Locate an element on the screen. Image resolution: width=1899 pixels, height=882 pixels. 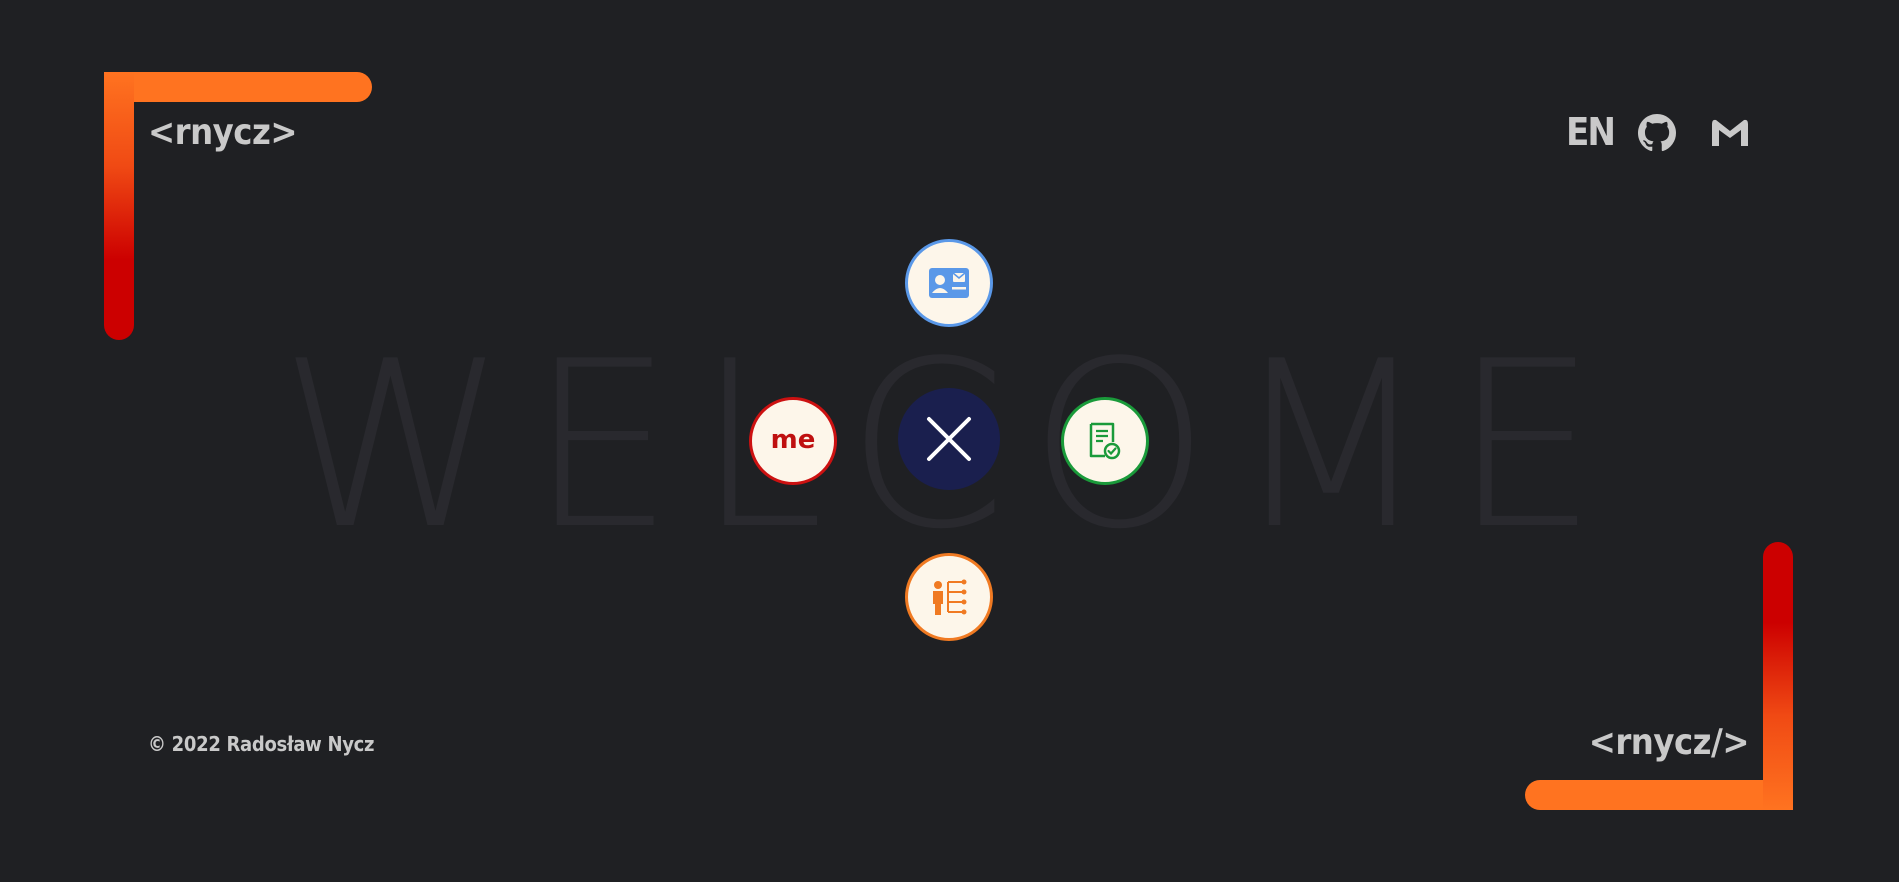
footer-logo: <rnycz/> is located at coordinates (1669, 742).